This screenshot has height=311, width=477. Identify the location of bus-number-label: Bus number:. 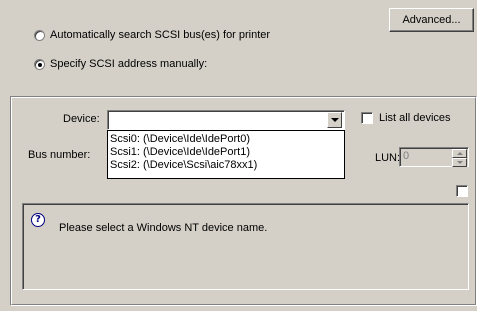
(59, 155).